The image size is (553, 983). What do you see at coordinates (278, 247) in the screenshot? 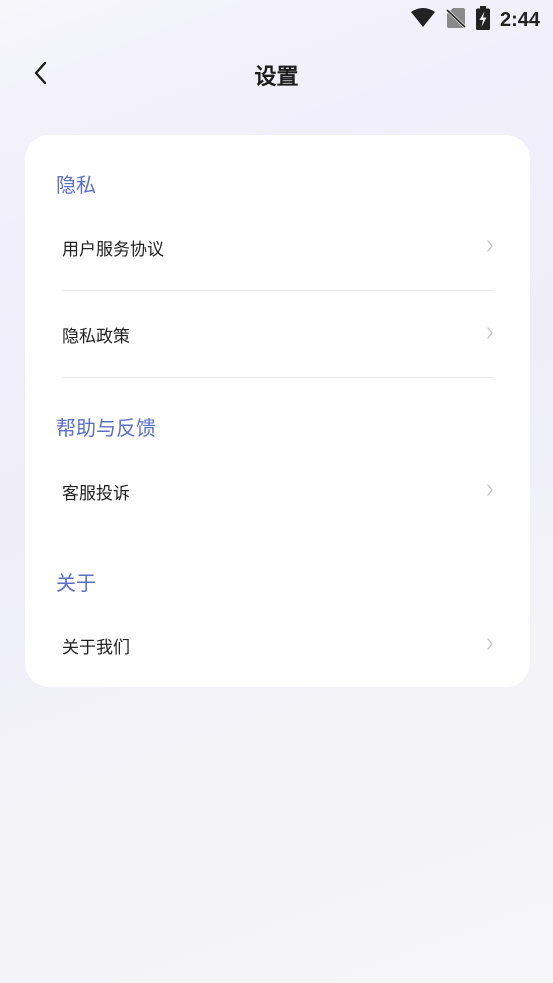
I see `row-user-service-agreement: 用户服务协议` at bounding box center [278, 247].